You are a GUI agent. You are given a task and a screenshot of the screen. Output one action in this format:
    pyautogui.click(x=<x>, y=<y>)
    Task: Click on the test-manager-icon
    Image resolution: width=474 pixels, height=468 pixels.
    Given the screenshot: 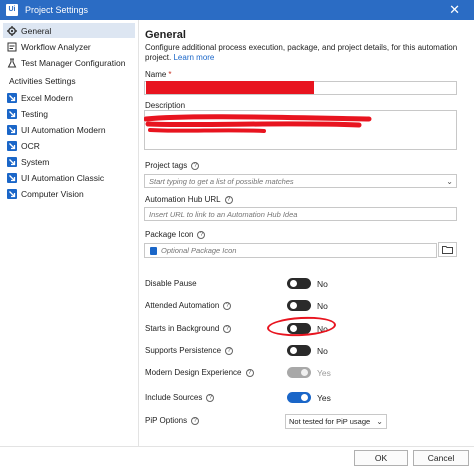 What is the action you would take?
    pyautogui.click(x=12, y=63)
    